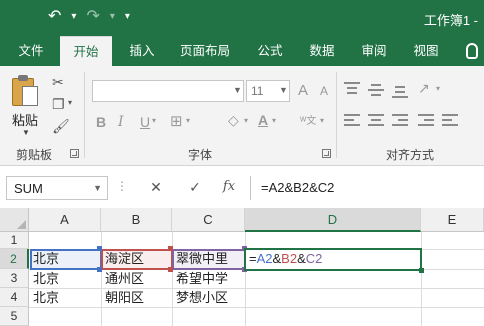 Image resolution: width=484 pixels, height=326 pixels. What do you see at coordinates (70, 102) in the screenshot?
I see `copy-dropdown-icon: ▾` at bounding box center [70, 102].